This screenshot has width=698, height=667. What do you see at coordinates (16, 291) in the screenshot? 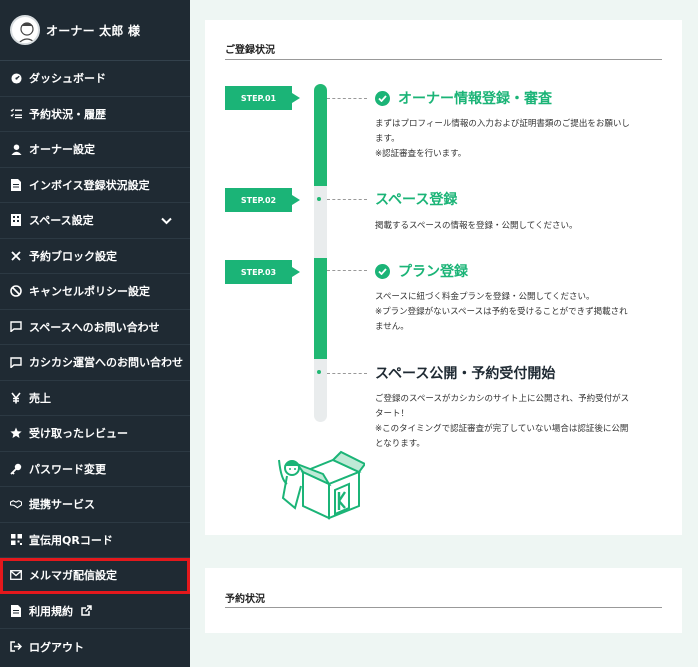
I see `ban-icon` at bounding box center [16, 291].